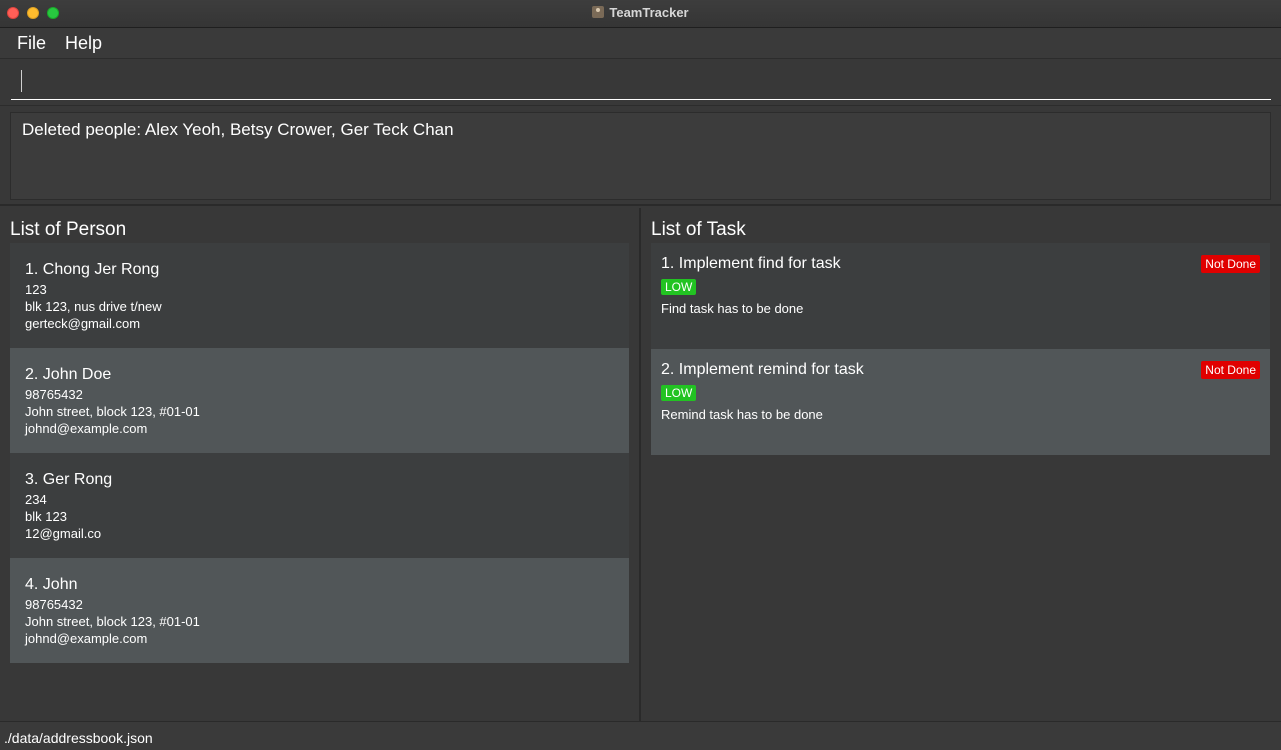 This screenshot has height=750, width=1281. What do you see at coordinates (742, 414) in the screenshot?
I see `task-description: Remind task has to be done` at bounding box center [742, 414].